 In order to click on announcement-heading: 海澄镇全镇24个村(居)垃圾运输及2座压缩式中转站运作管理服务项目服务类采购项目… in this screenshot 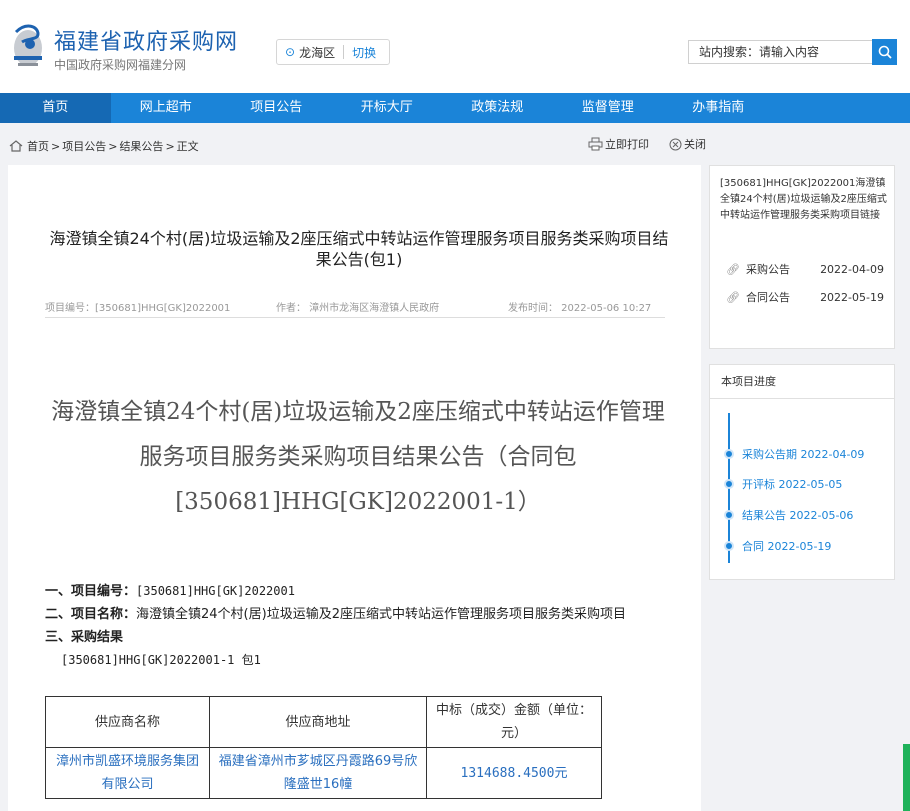, I will do `click(358, 457)`.